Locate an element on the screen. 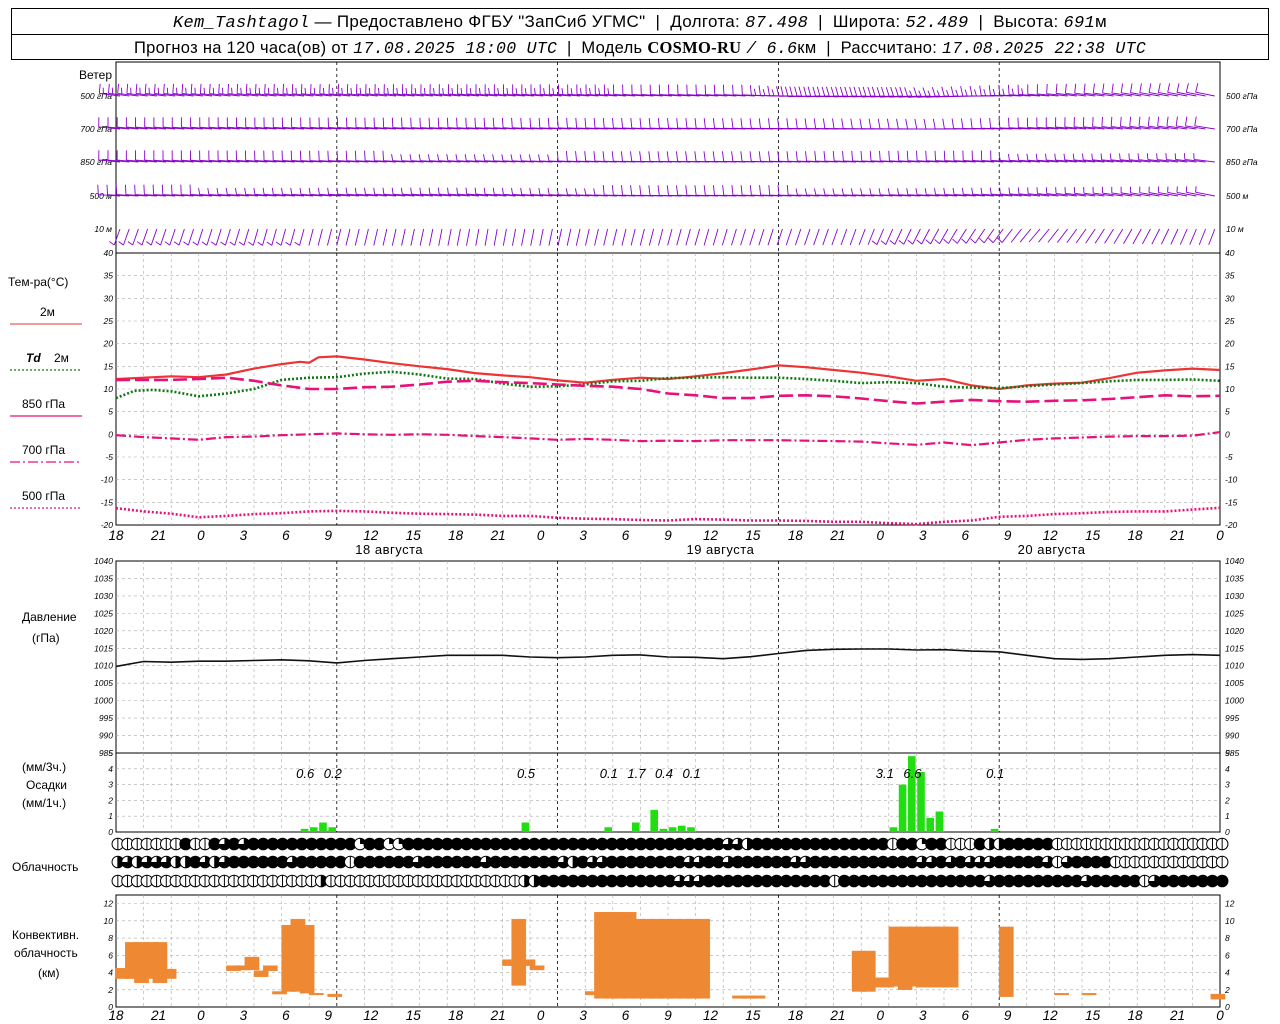 The width and height of the screenshot is (1280, 1024). hour-label-top-15: 15 is located at coordinates (753, 535).